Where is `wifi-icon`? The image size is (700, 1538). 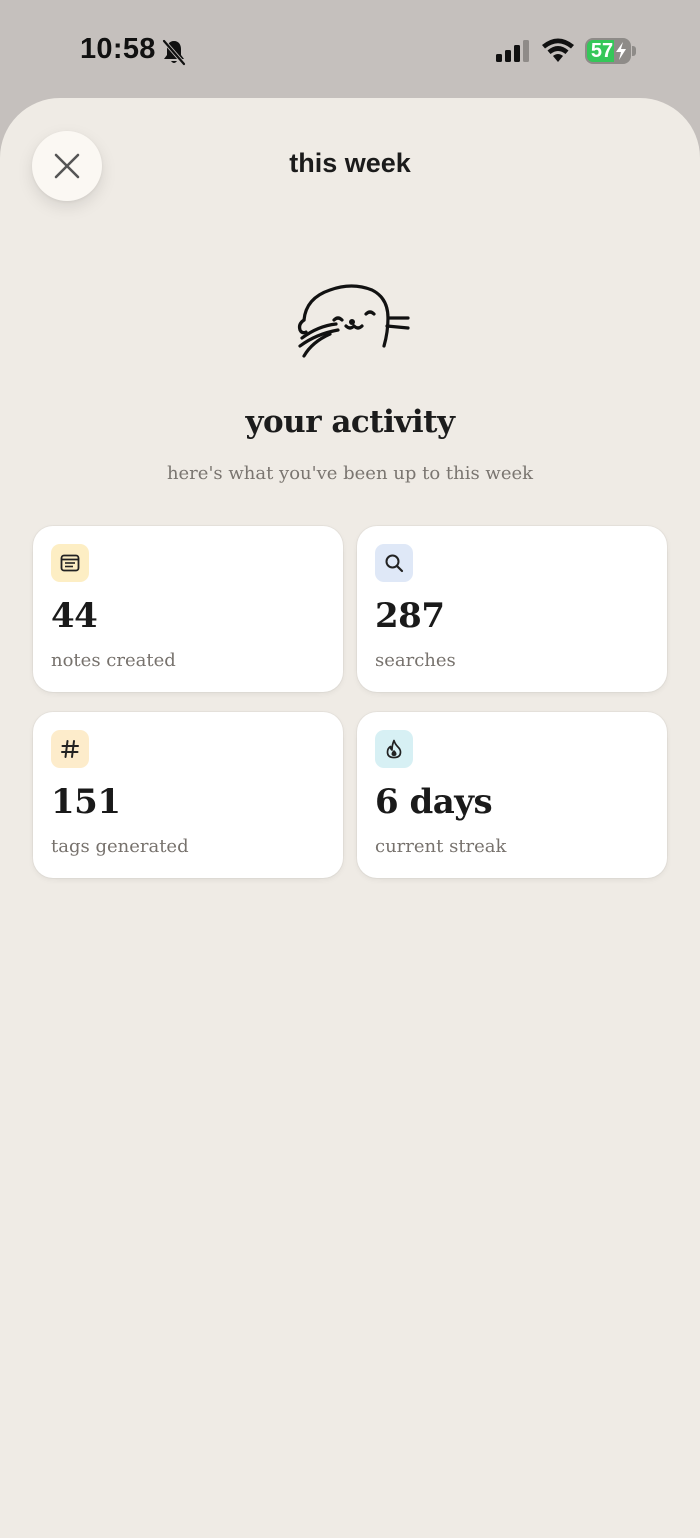 wifi-icon is located at coordinates (558, 50).